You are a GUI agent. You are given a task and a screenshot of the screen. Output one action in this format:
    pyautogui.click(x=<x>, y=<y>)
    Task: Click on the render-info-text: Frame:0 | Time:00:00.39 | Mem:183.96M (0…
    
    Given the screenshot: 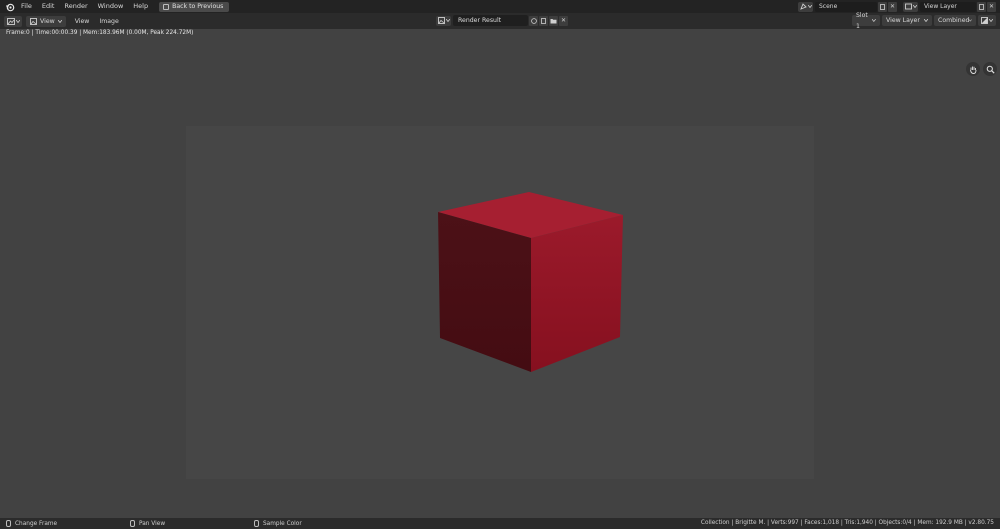 What is the action you would take?
    pyautogui.click(x=100, y=33)
    